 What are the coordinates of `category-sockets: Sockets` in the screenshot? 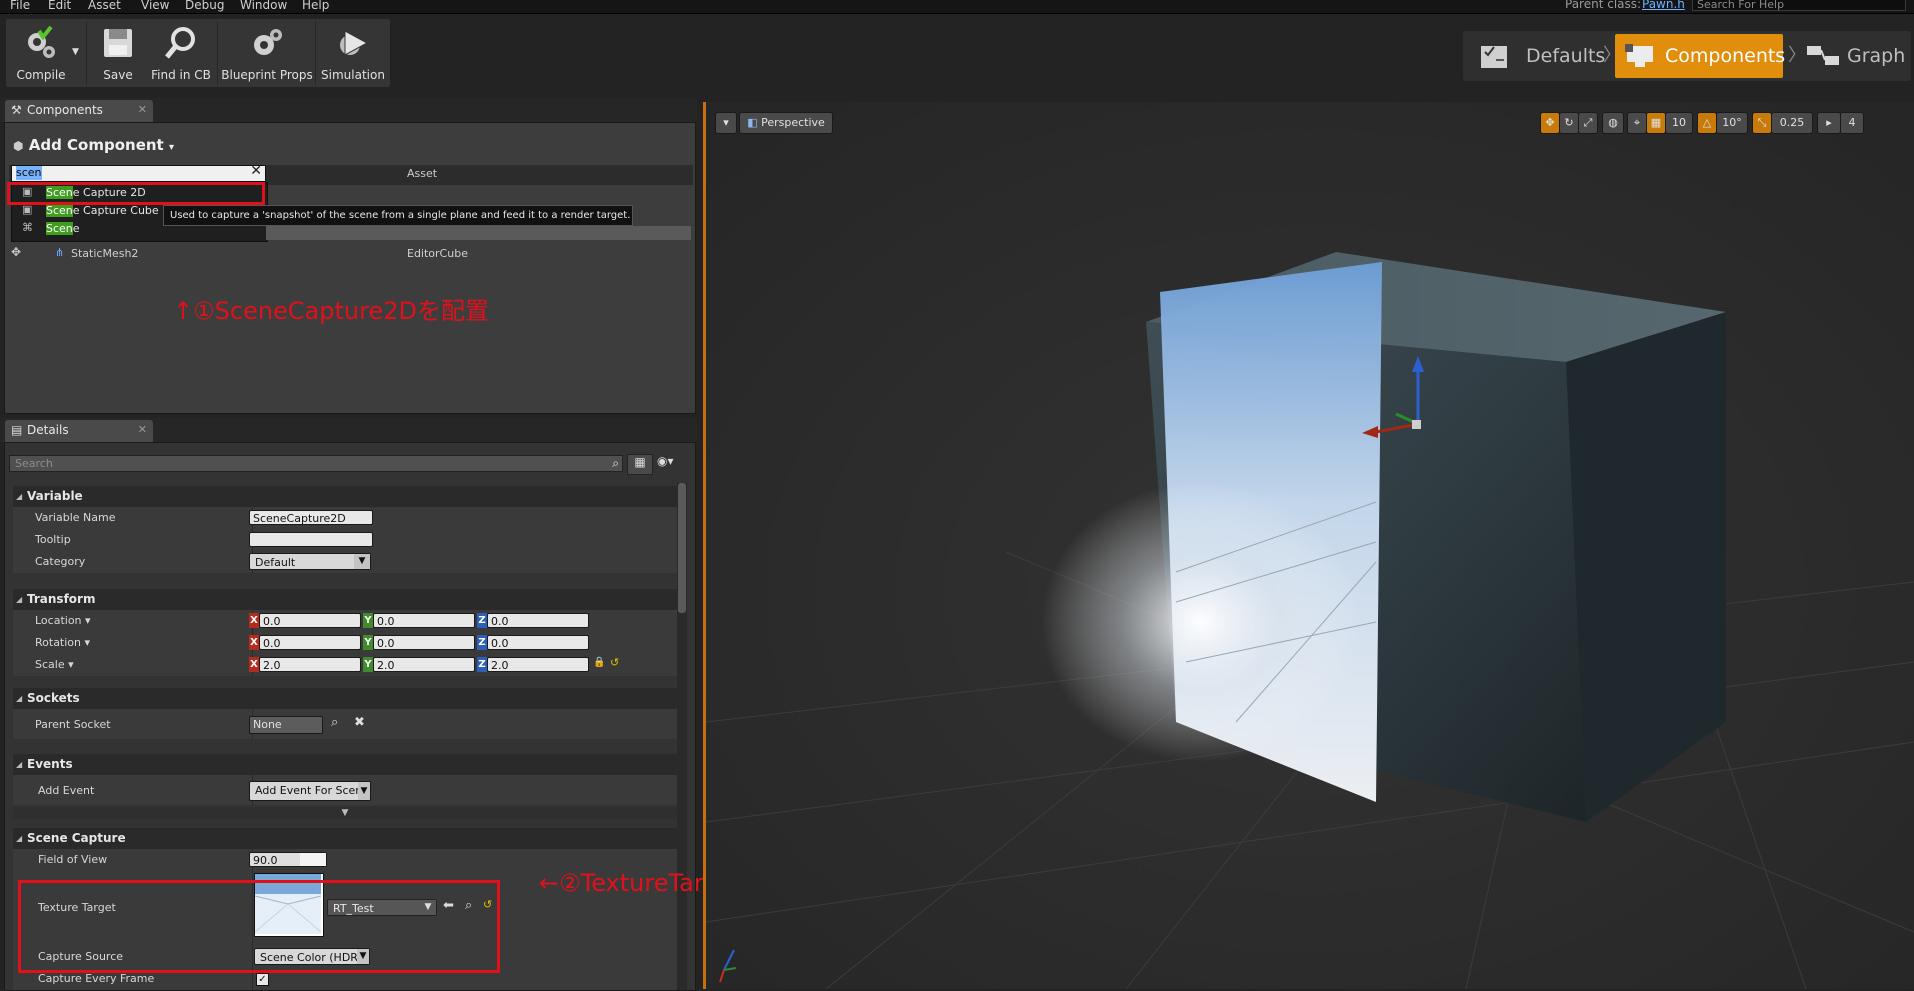 It's located at (345, 698).